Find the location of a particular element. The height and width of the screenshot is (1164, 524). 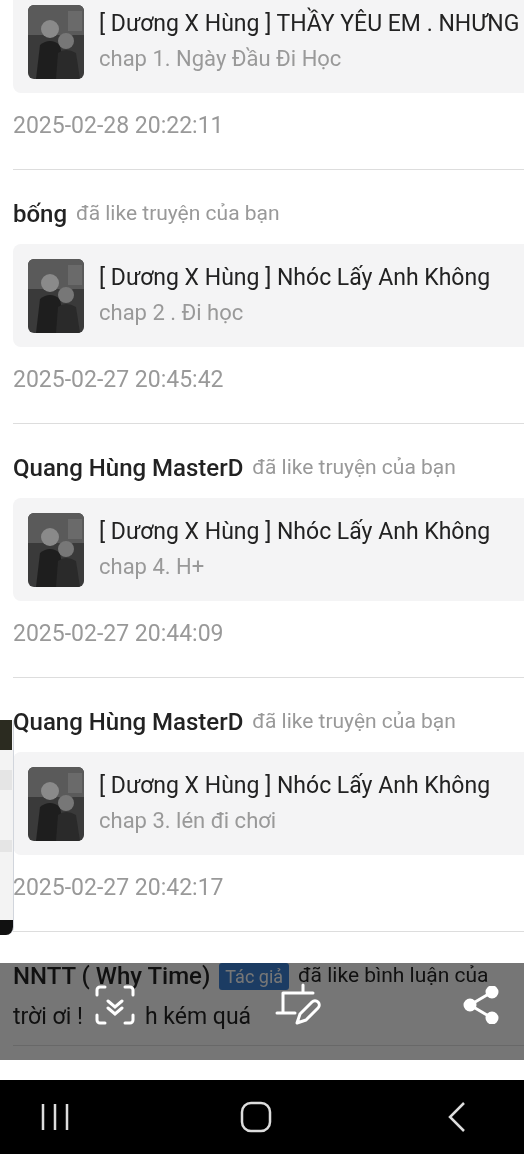

timestamp: 2025-02-27 20:42:17 is located at coordinates (119, 888).